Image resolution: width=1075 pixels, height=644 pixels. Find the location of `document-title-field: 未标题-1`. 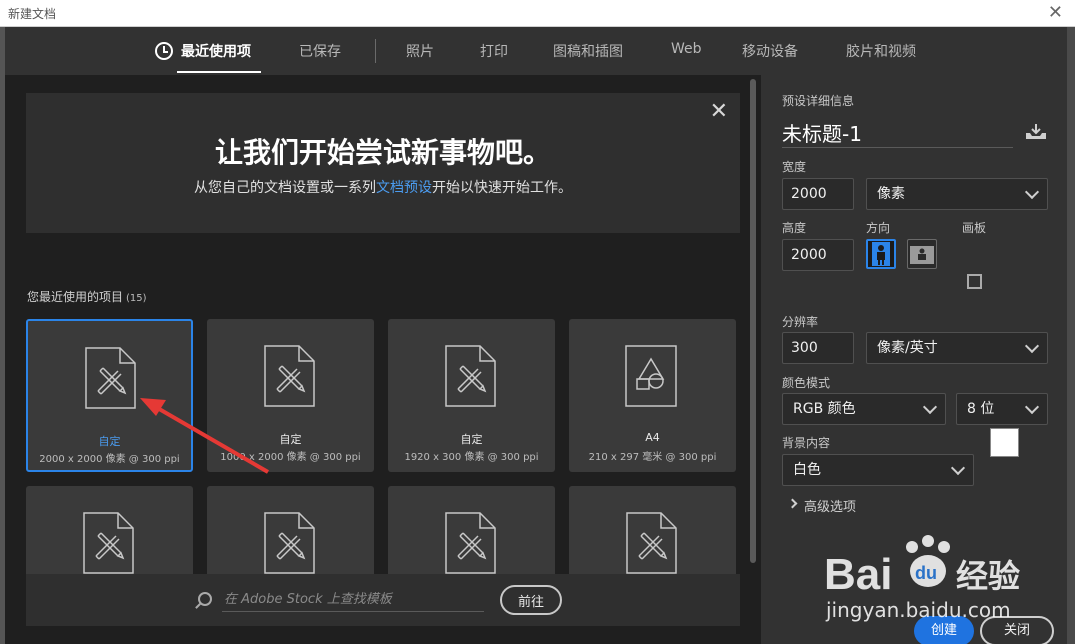

document-title-field: 未标题-1 is located at coordinates (897, 133).